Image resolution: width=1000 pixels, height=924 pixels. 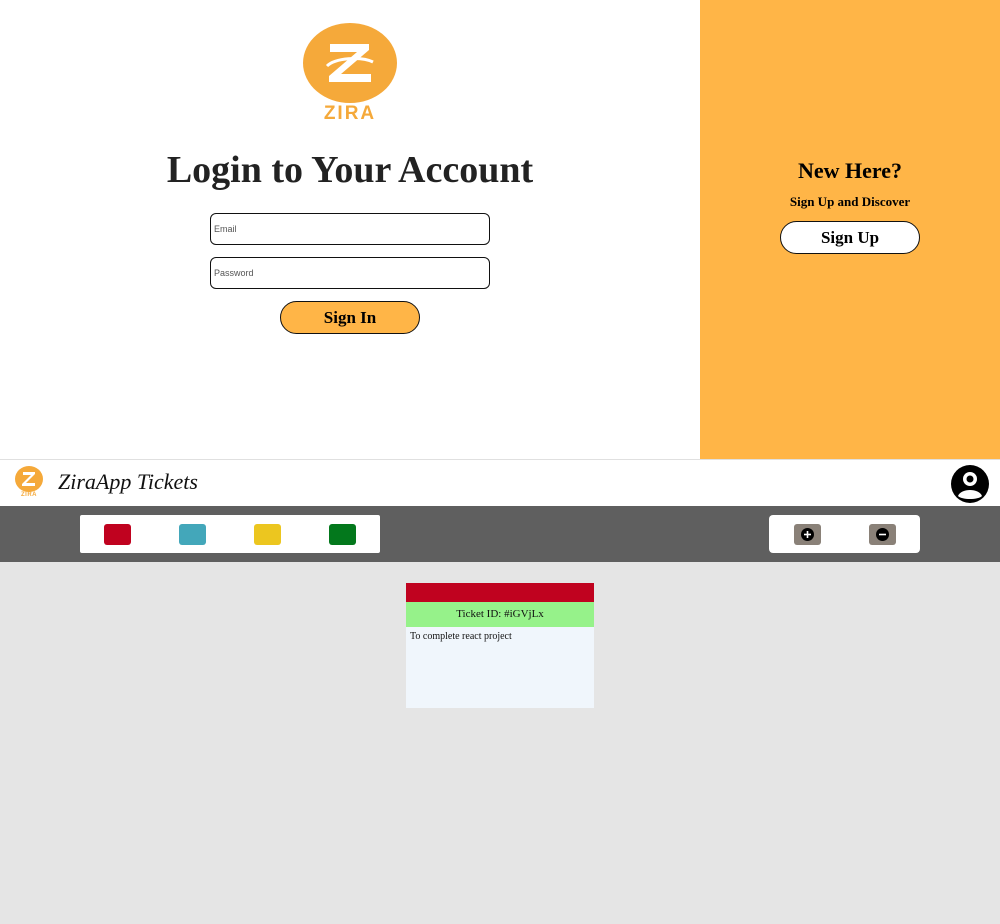 I want to click on zira-logo-mark-icon, so click(x=350, y=63).